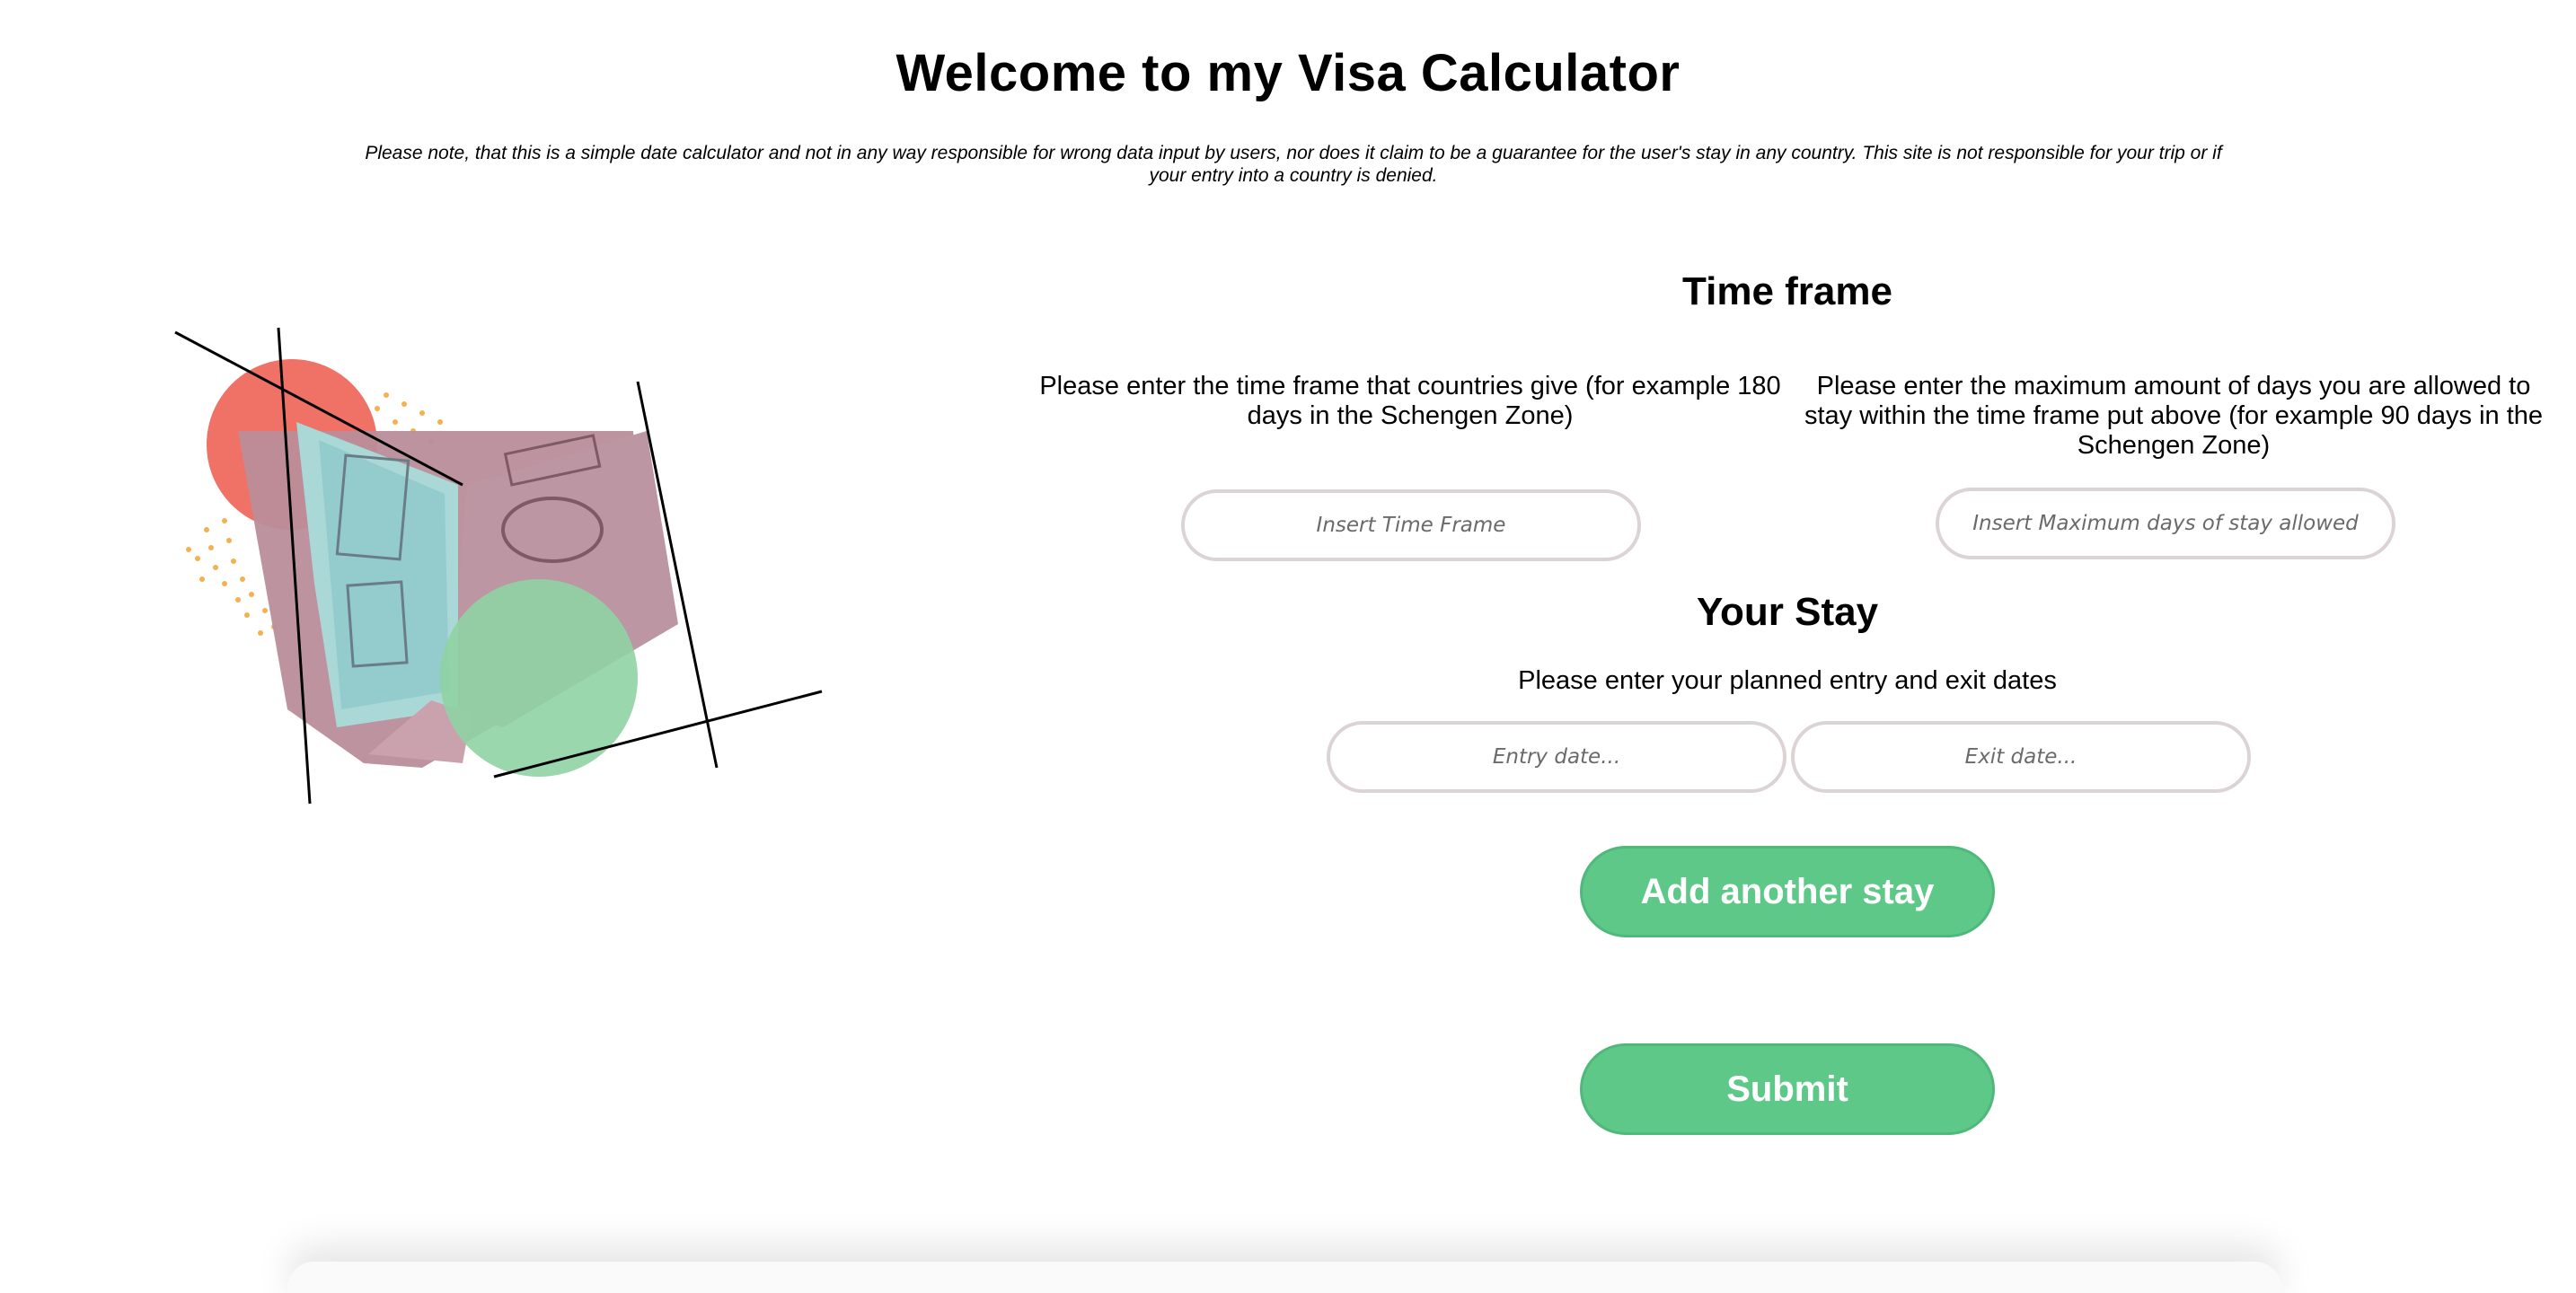  What do you see at coordinates (2021, 757) in the screenshot?
I see `exit-date-input` at bounding box center [2021, 757].